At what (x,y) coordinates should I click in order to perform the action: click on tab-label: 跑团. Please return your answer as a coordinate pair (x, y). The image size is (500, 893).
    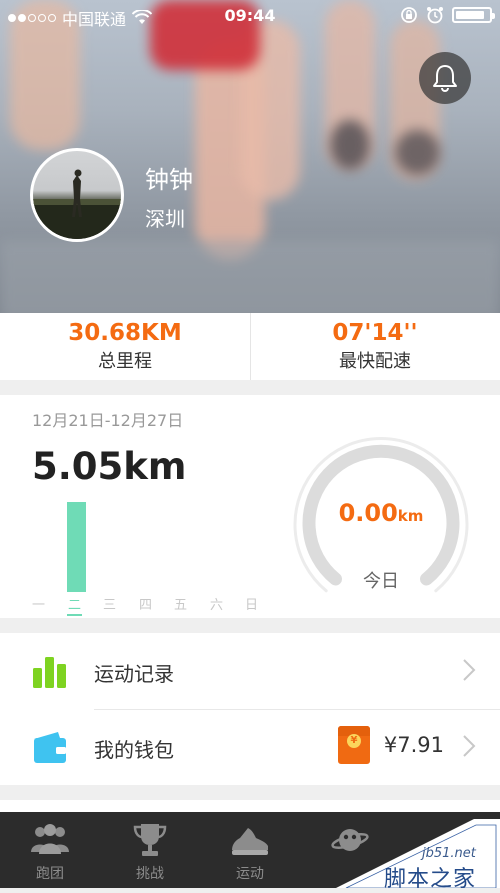
    Looking at the image, I should click on (50, 874).